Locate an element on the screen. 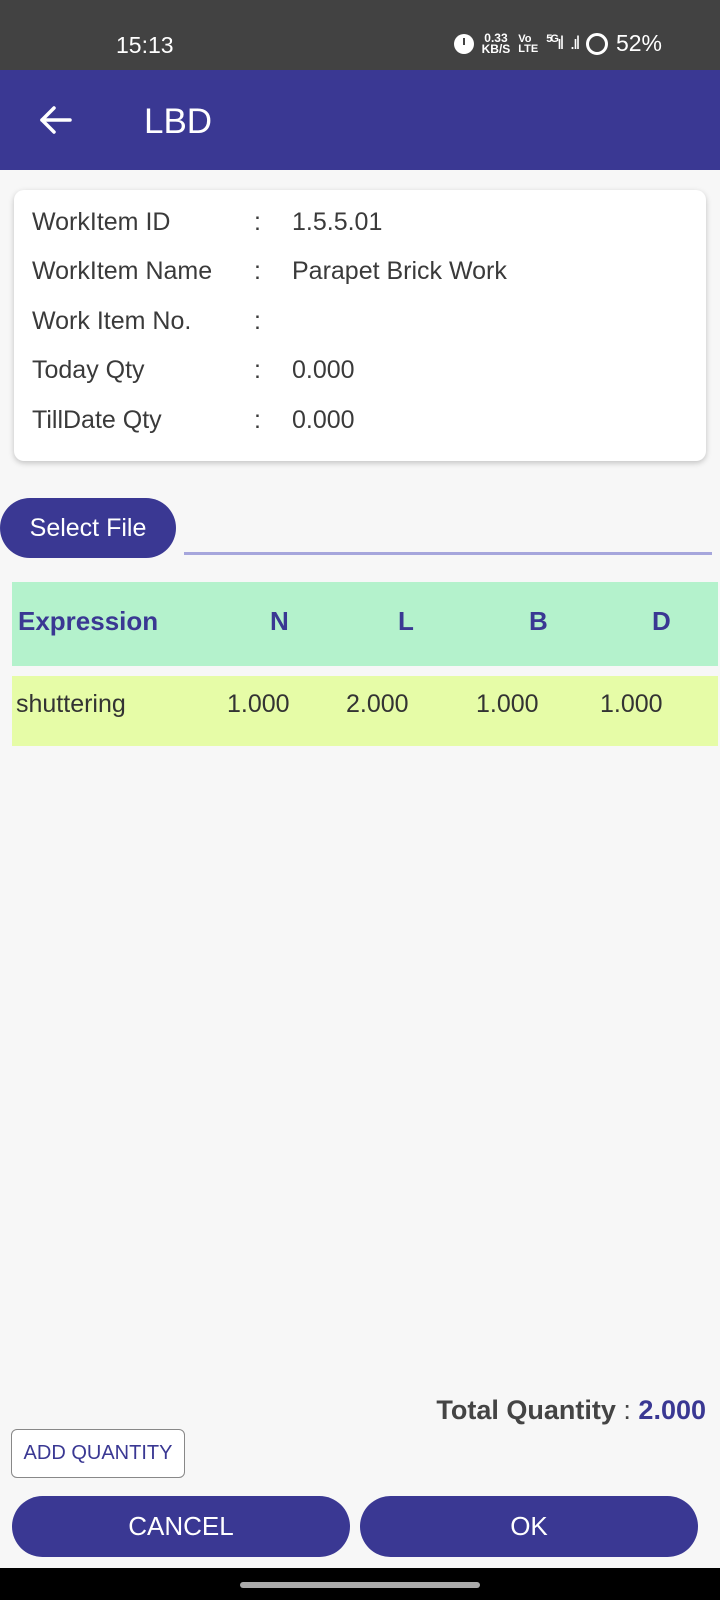  total-label: Total Quantity is located at coordinates (526, 1410).